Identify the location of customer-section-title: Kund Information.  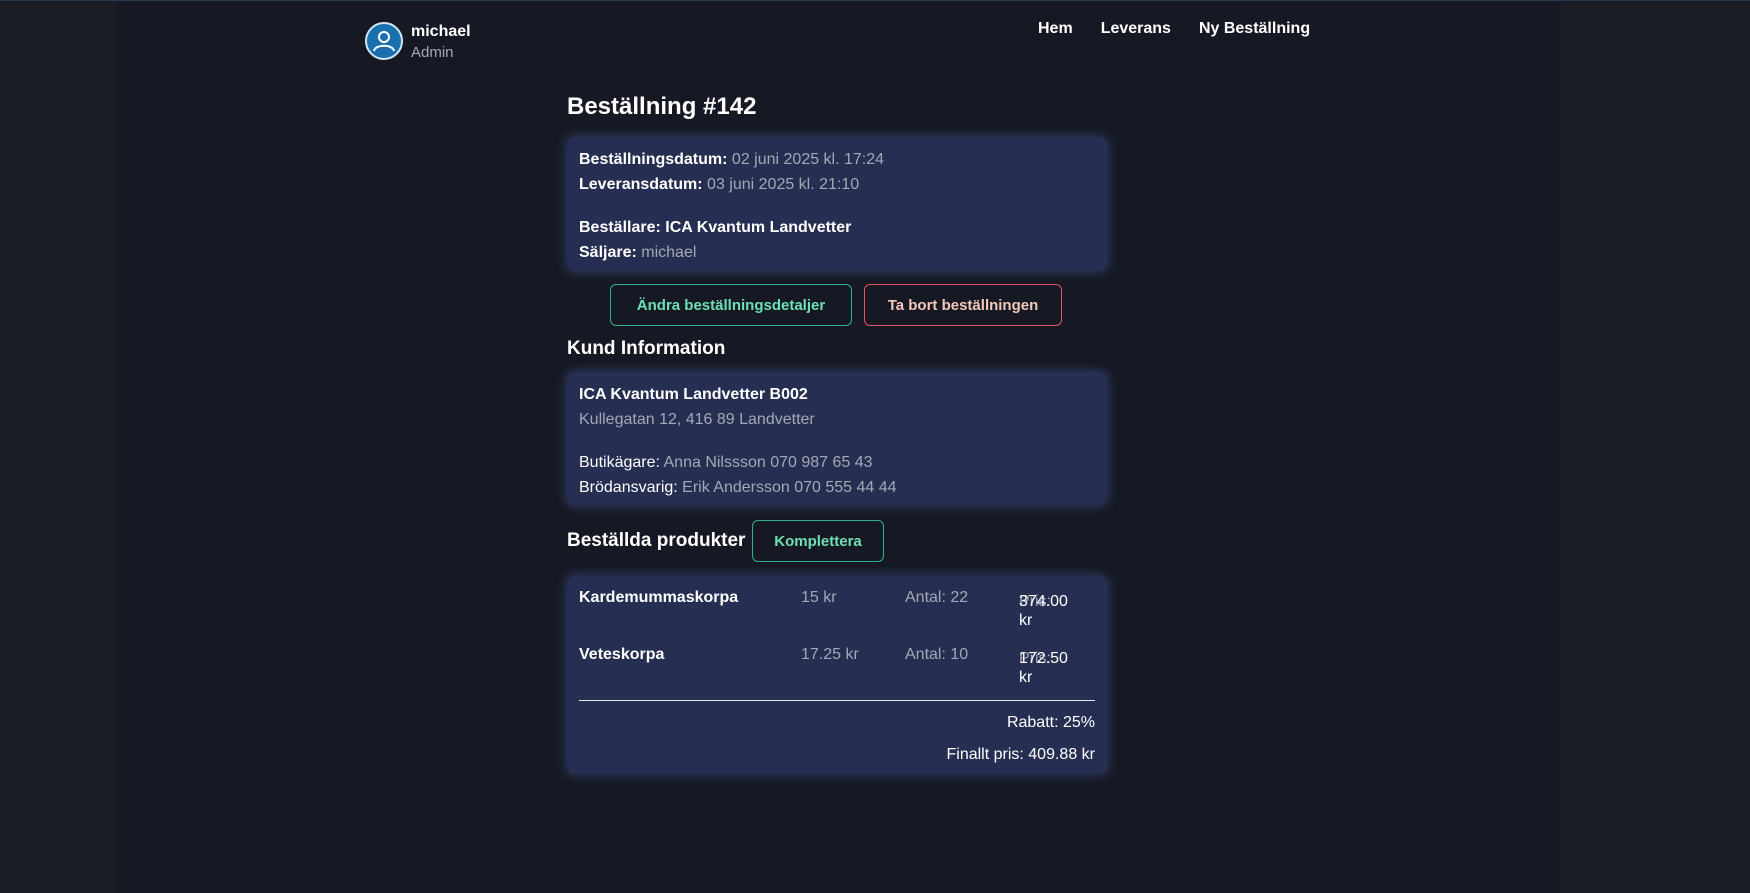
(646, 348).